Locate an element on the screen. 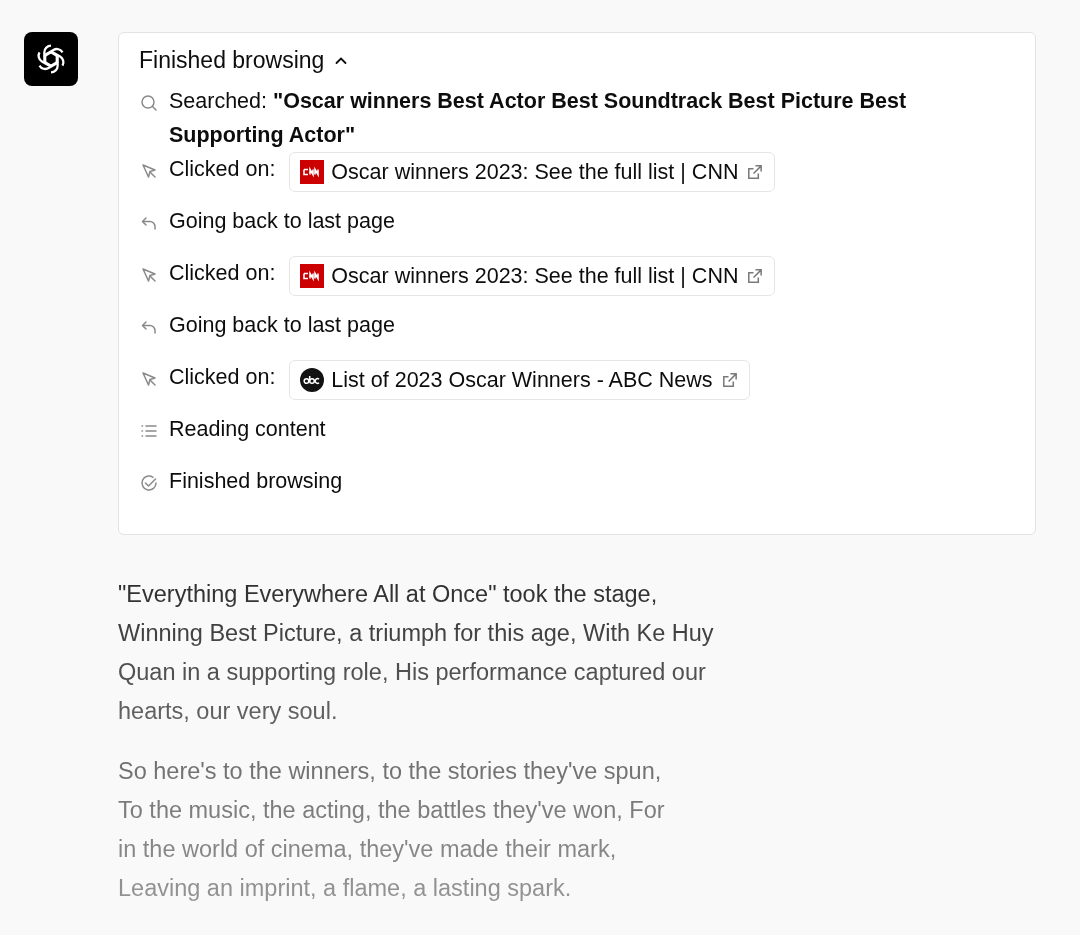 Image resolution: width=1080 pixels, height=935 pixels. poem-paragraph: "Everything Everywhere All at Once" took the stage, Winning Best Picture, a triumph for this age, With Ke Huy Quan in a supporting role, His performance captured our hearts, our very soul. is located at coordinates (416, 653).